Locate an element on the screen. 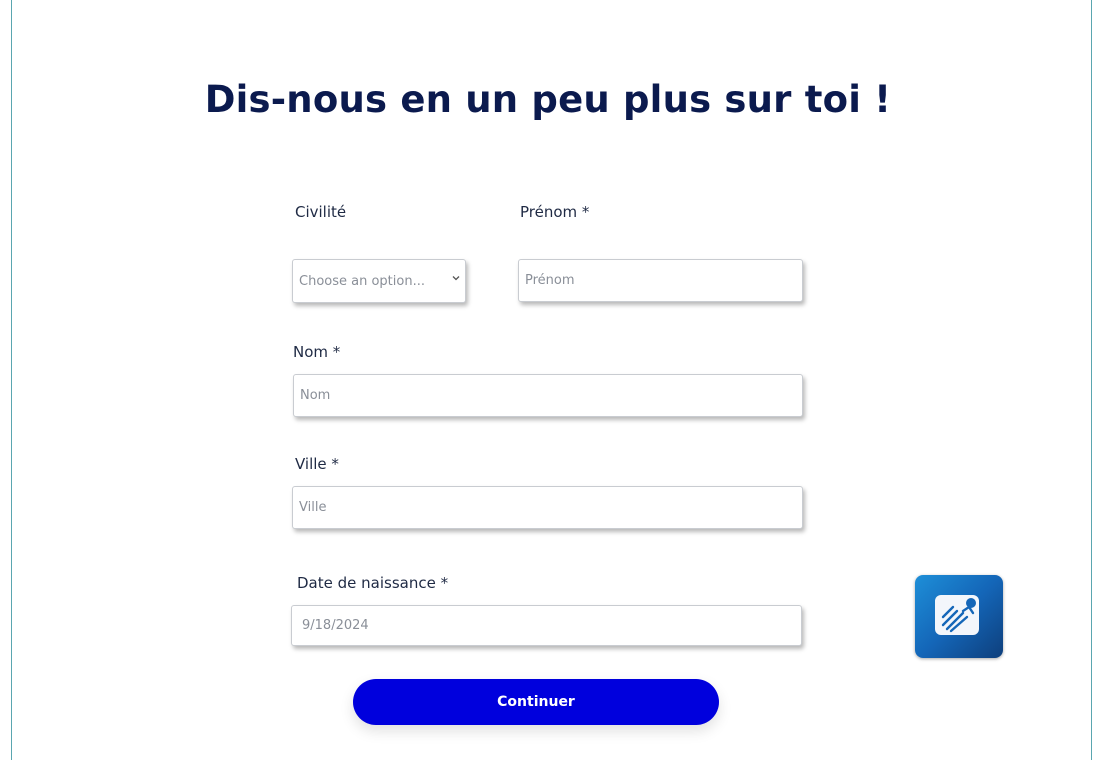 Image resolution: width=1100 pixels, height=760 pixels. ville-input: Ville is located at coordinates (547, 507).